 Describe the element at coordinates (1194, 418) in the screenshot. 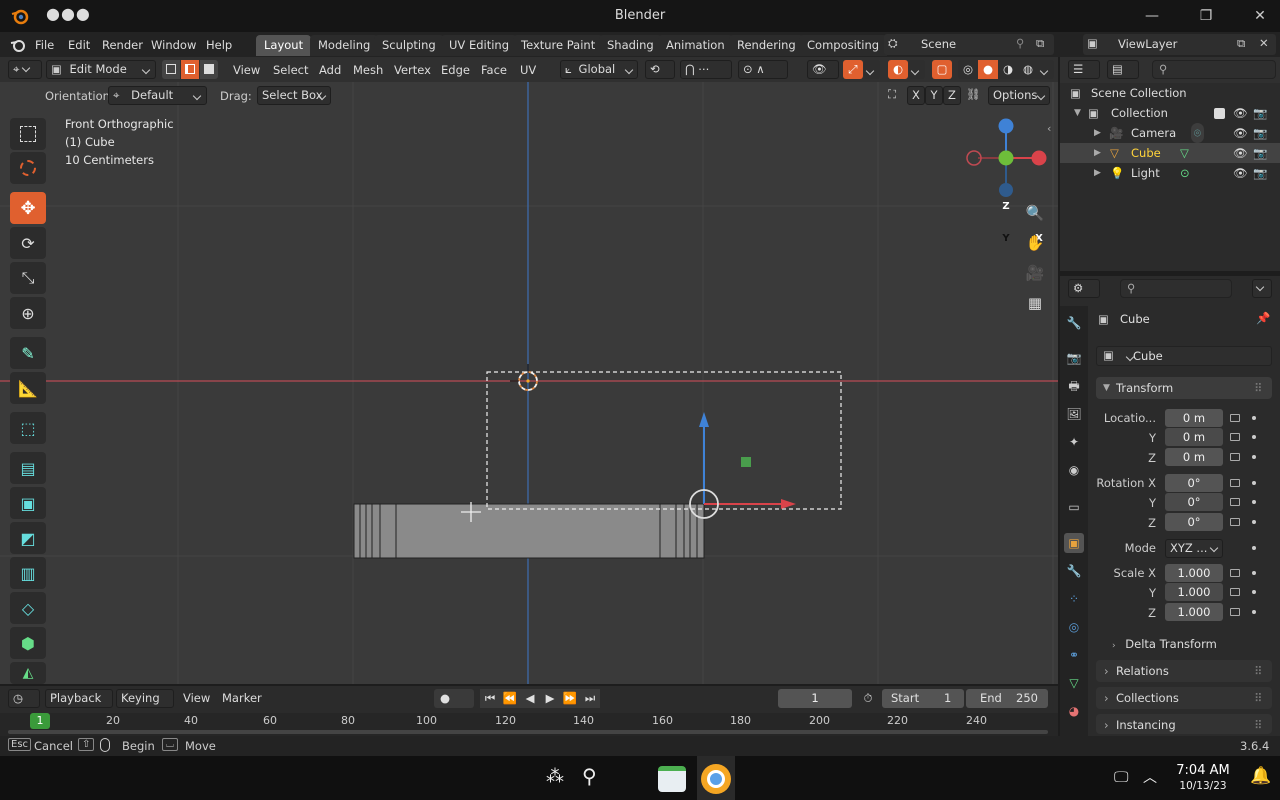

I see `location-x-field: 0 m` at that location.